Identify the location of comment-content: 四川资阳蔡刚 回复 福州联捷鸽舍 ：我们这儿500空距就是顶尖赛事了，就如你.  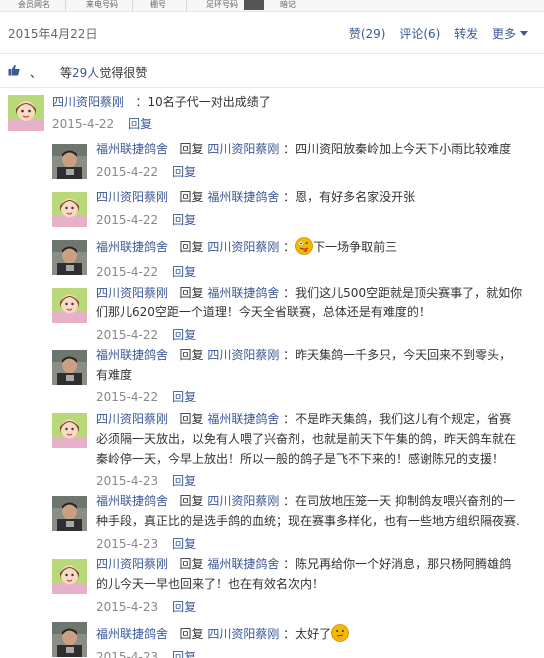
(309, 293).